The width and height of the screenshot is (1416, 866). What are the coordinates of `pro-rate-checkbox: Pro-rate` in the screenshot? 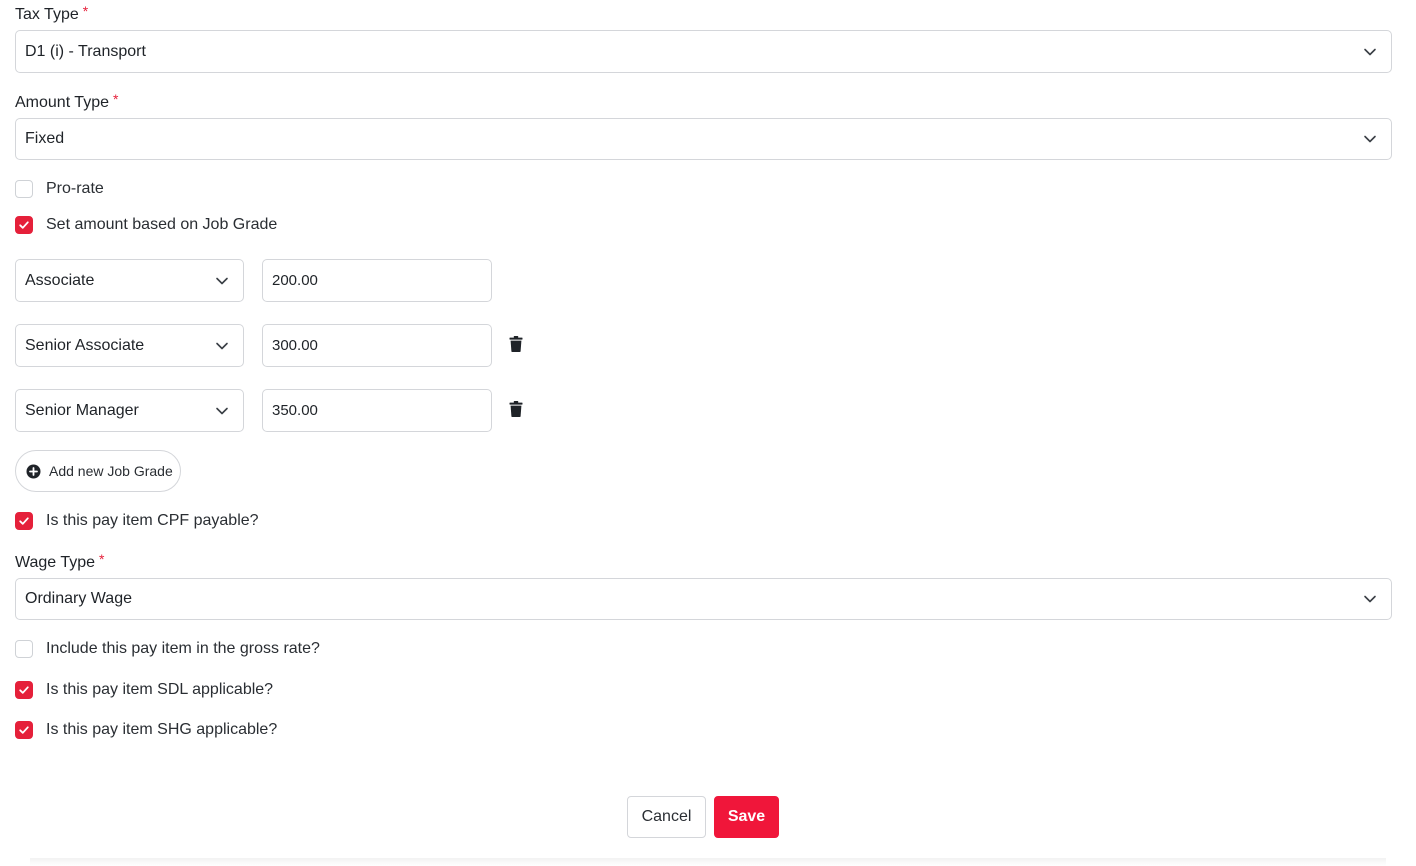 It's located at (59, 189).